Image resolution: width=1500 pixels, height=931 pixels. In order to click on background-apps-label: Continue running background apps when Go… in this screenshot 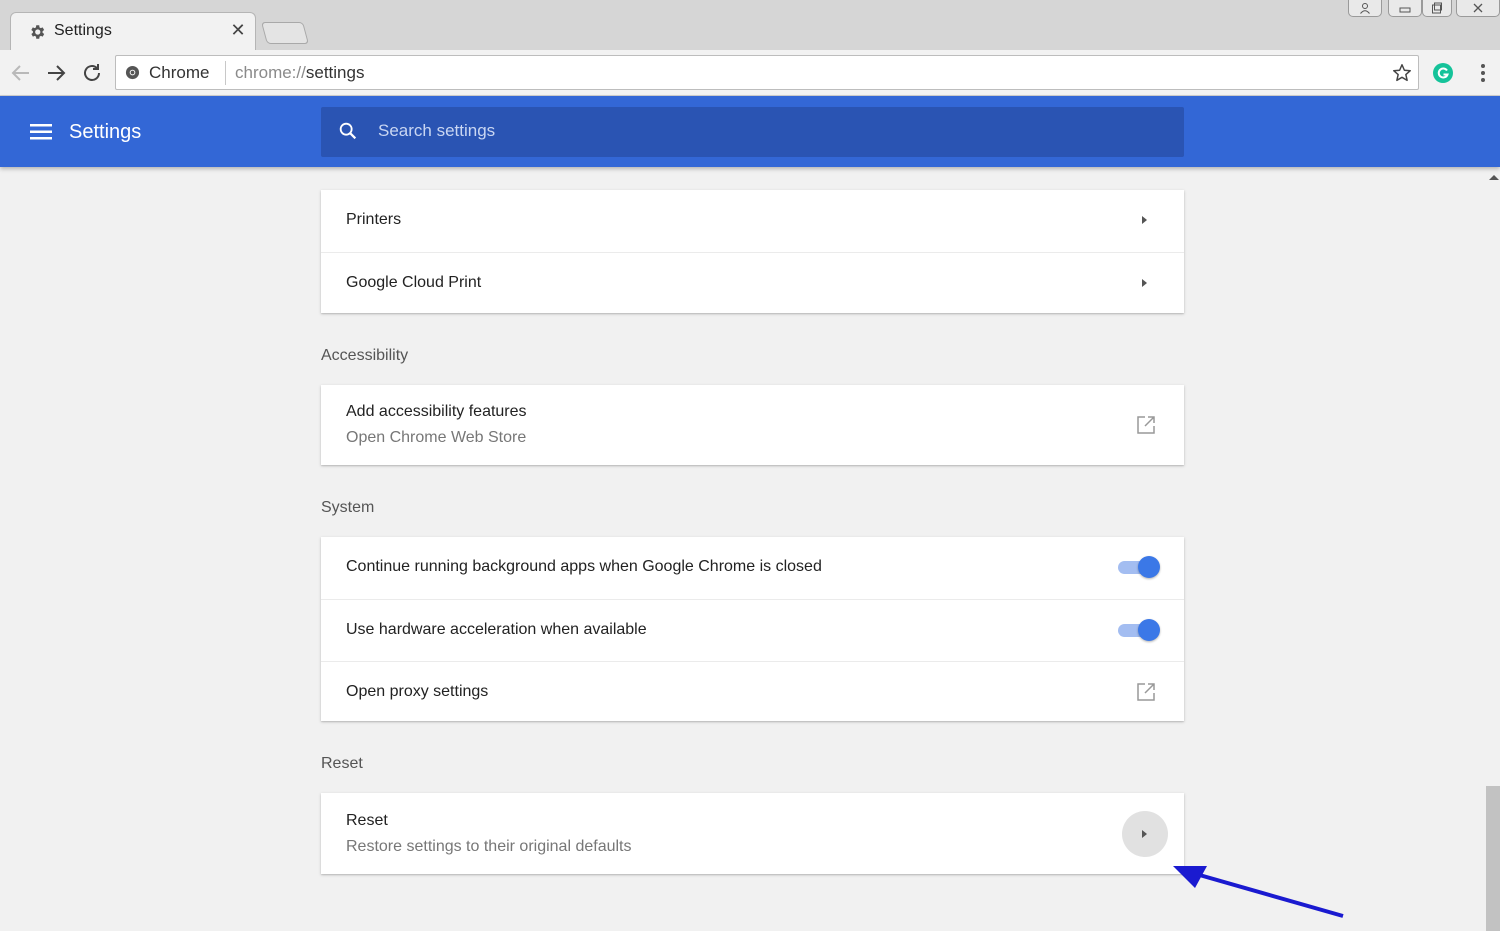, I will do `click(584, 566)`.